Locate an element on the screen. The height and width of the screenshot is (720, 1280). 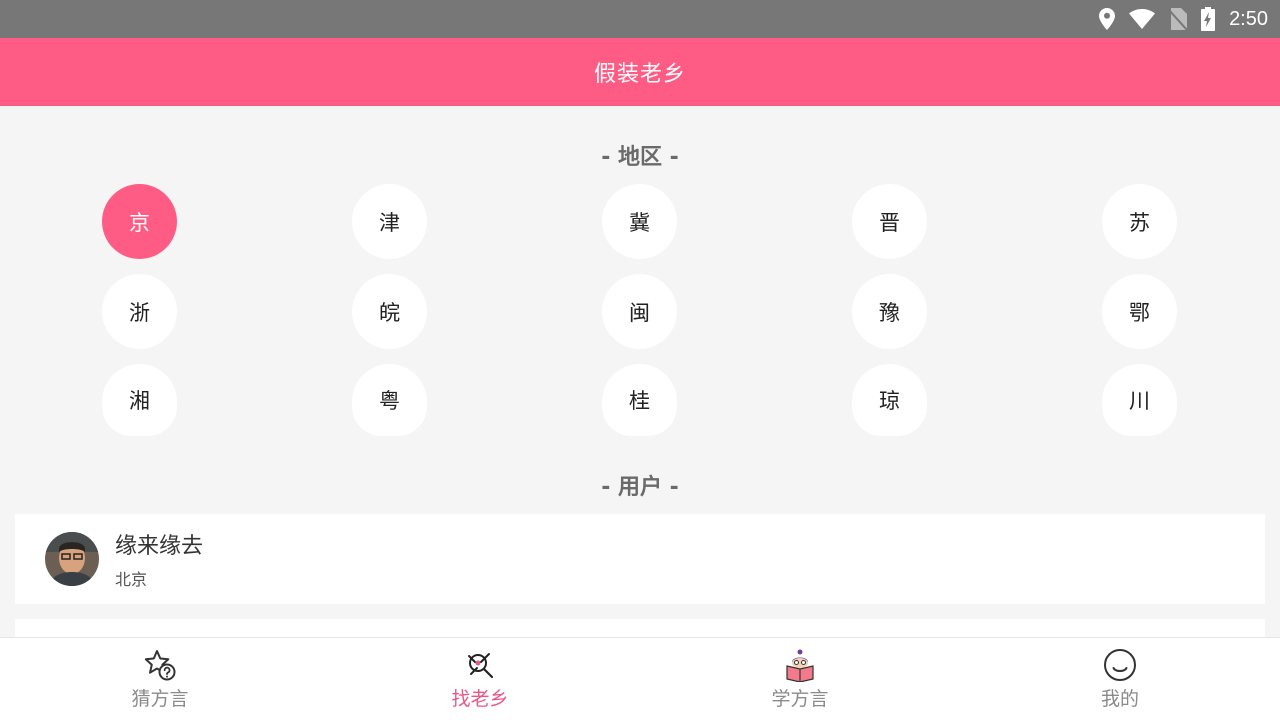
region-button: 粤 is located at coordinates (389, 400).